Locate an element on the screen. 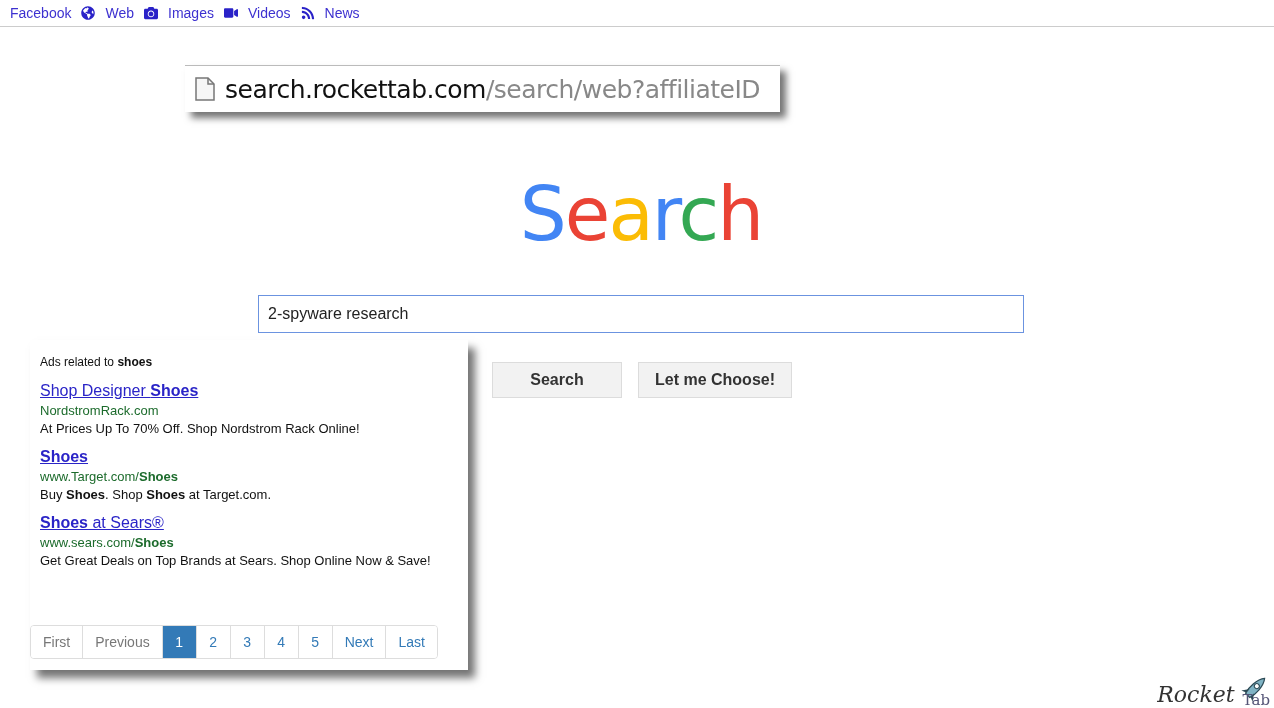 Image resolution: width=1274 pixels, height=708 pixels. globe-icon is located at coordinates (88, 13).